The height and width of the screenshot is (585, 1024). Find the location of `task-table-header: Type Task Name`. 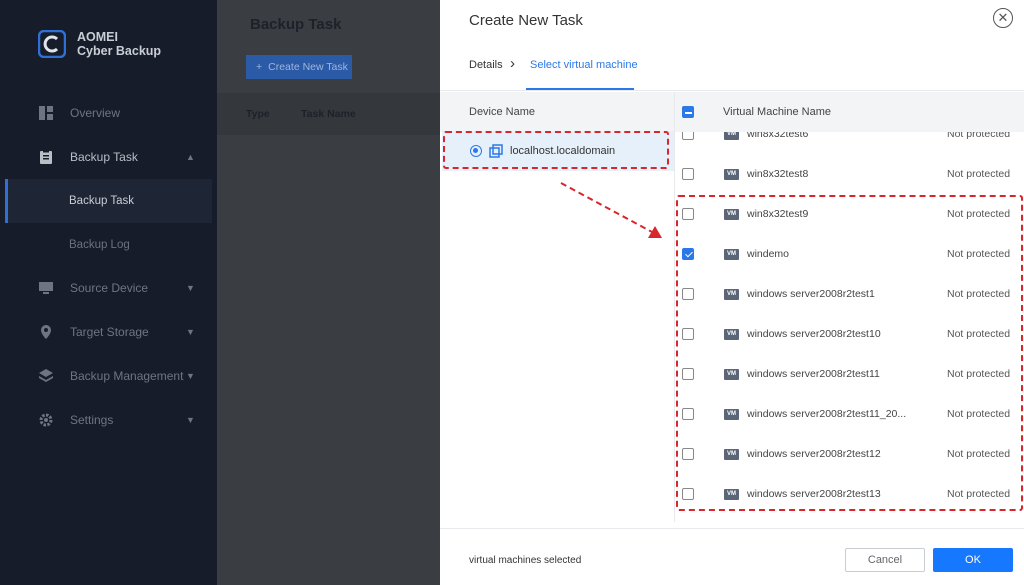

task-table-header: Type Task Name is located at coordinates (328, 114).